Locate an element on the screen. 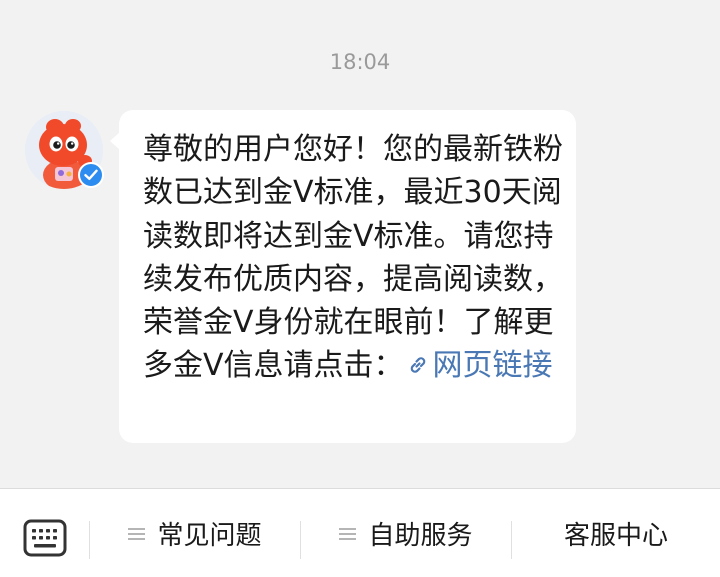 This screenshot has height=577, width=720. bubble-tail is located at coordinates (115, 141).